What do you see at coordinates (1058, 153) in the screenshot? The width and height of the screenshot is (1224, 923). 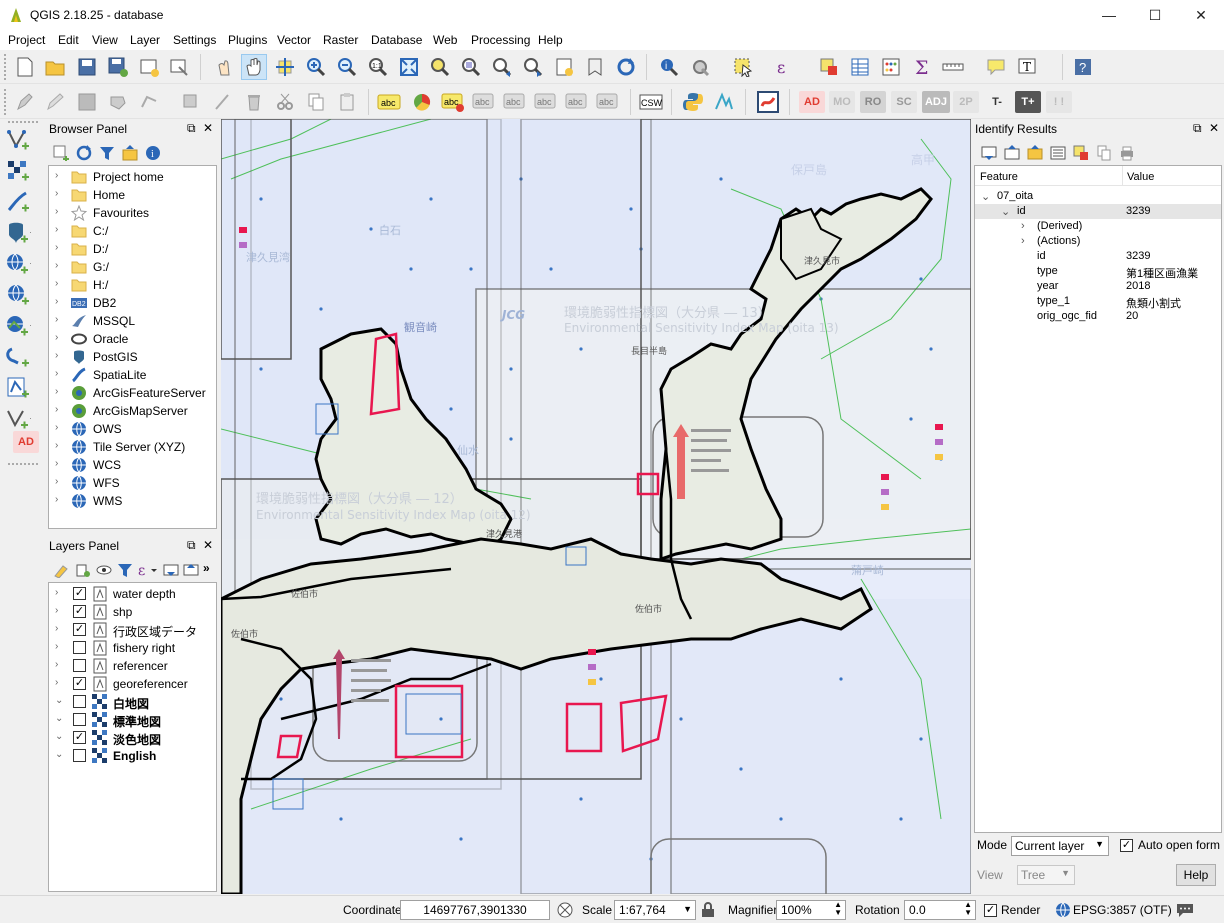 I see `view-form-icon` at bounding box center [1058, 153].